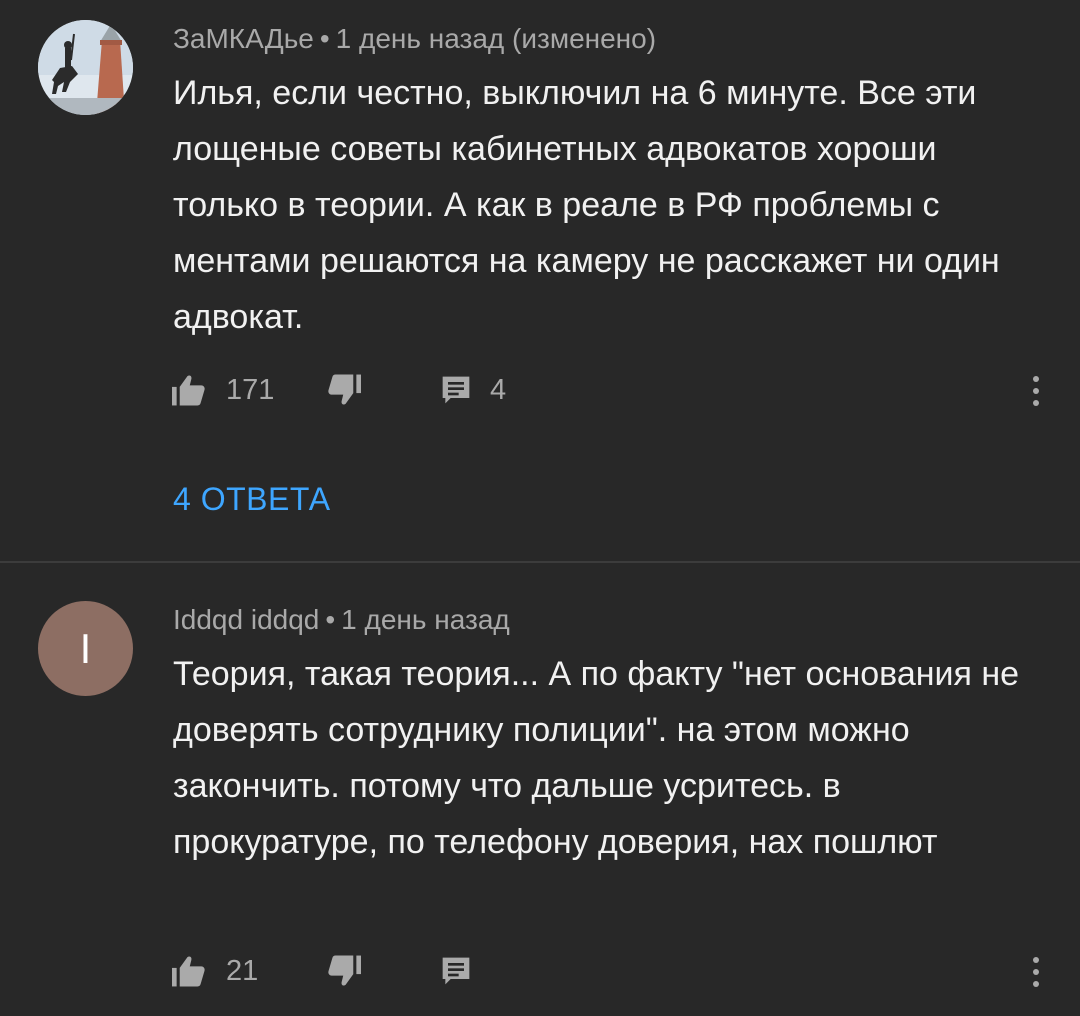 The height and width of the screenshot is (1016, 1080). I want to click on avatar-letter: I, so click(85, 648).